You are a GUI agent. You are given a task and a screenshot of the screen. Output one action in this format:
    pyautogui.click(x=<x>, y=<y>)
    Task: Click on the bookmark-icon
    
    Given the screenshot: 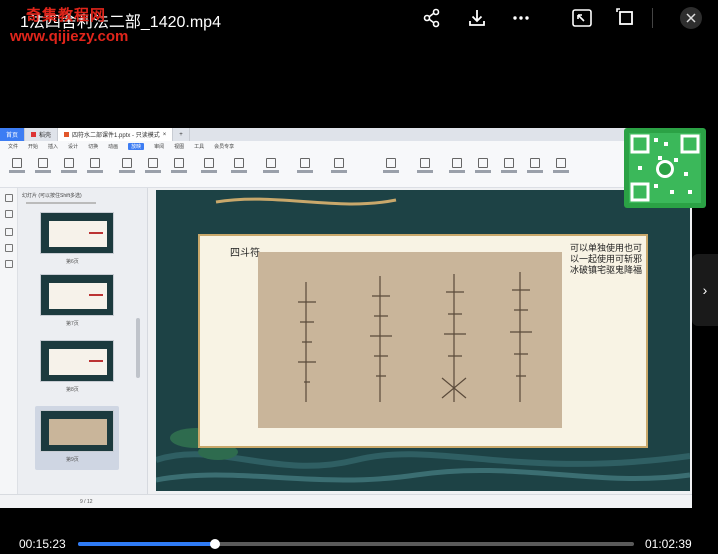 What is the action you would take?
    pyautogui.click(x=9, y=232)
    